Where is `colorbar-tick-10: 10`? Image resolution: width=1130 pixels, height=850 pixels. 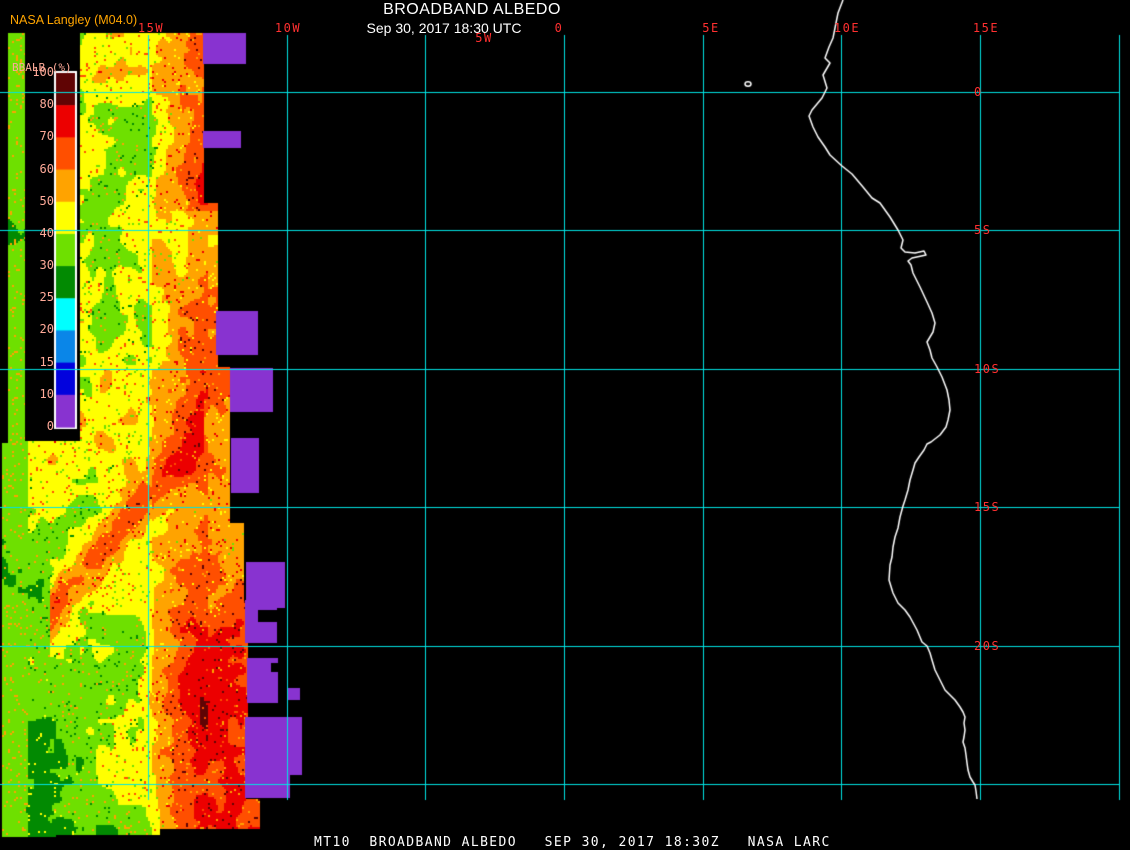
colorbar-tick-10: 10 is located at coordinates (46, 393).